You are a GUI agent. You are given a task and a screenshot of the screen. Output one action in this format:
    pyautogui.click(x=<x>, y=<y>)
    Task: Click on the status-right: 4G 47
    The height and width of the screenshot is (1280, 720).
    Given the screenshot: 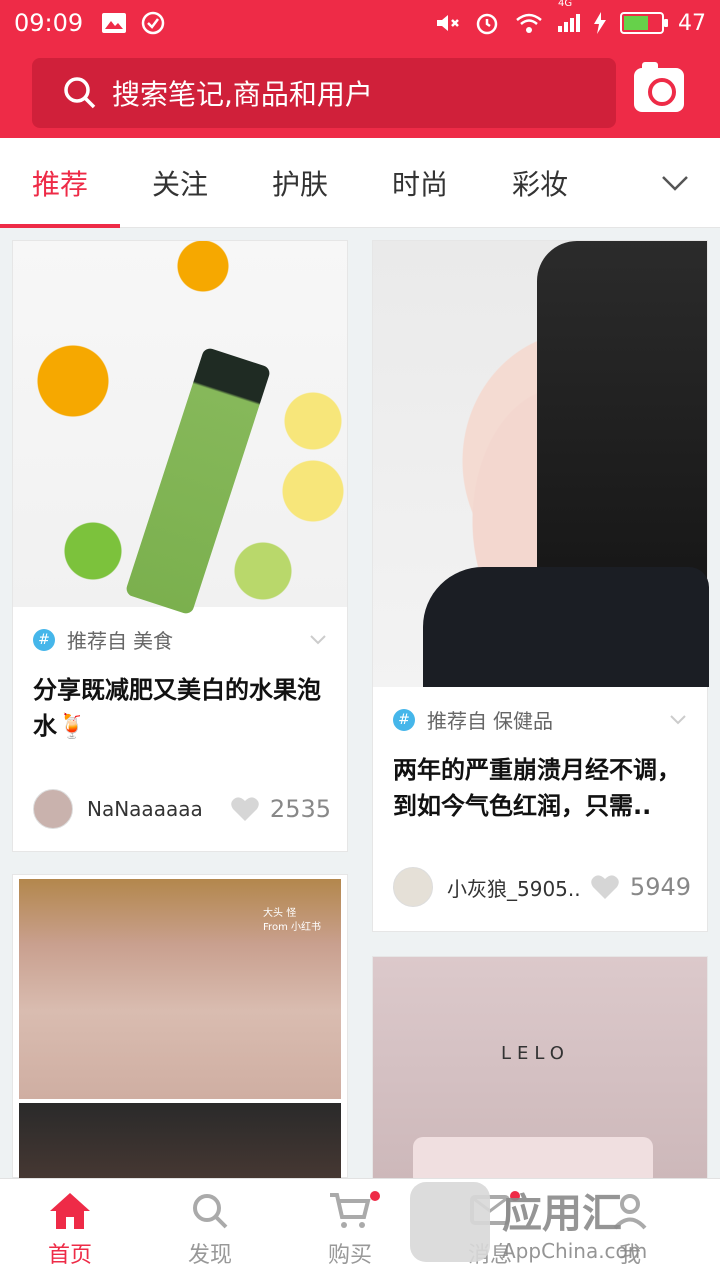 What is the action you would take?
    pyautogui.click(x=570, y=18)
    